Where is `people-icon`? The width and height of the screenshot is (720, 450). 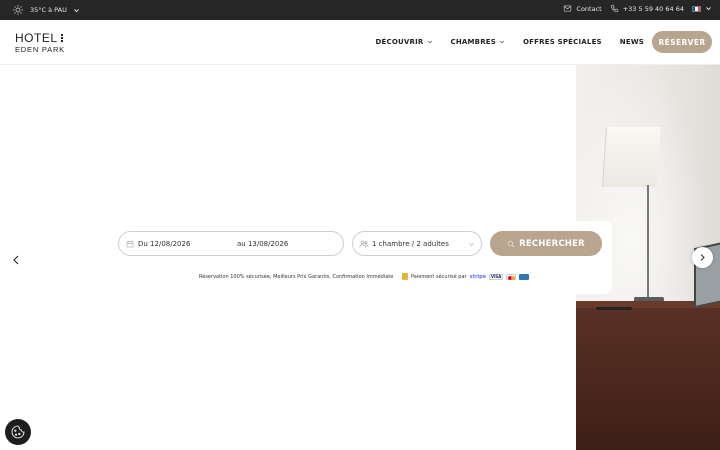 people-icon is located at coordinates (364, 244).